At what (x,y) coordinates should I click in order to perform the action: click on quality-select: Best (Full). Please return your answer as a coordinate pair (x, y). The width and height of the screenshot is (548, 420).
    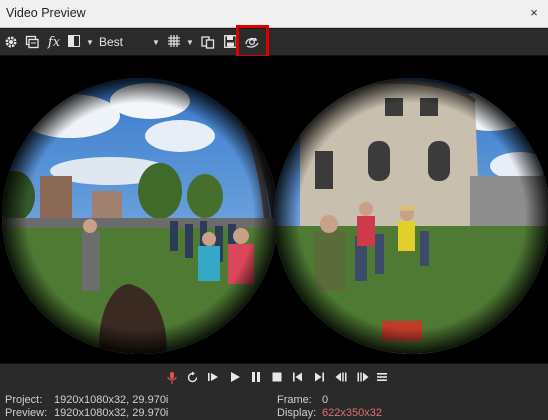
    Looking at the image, I should click on (124, 50).